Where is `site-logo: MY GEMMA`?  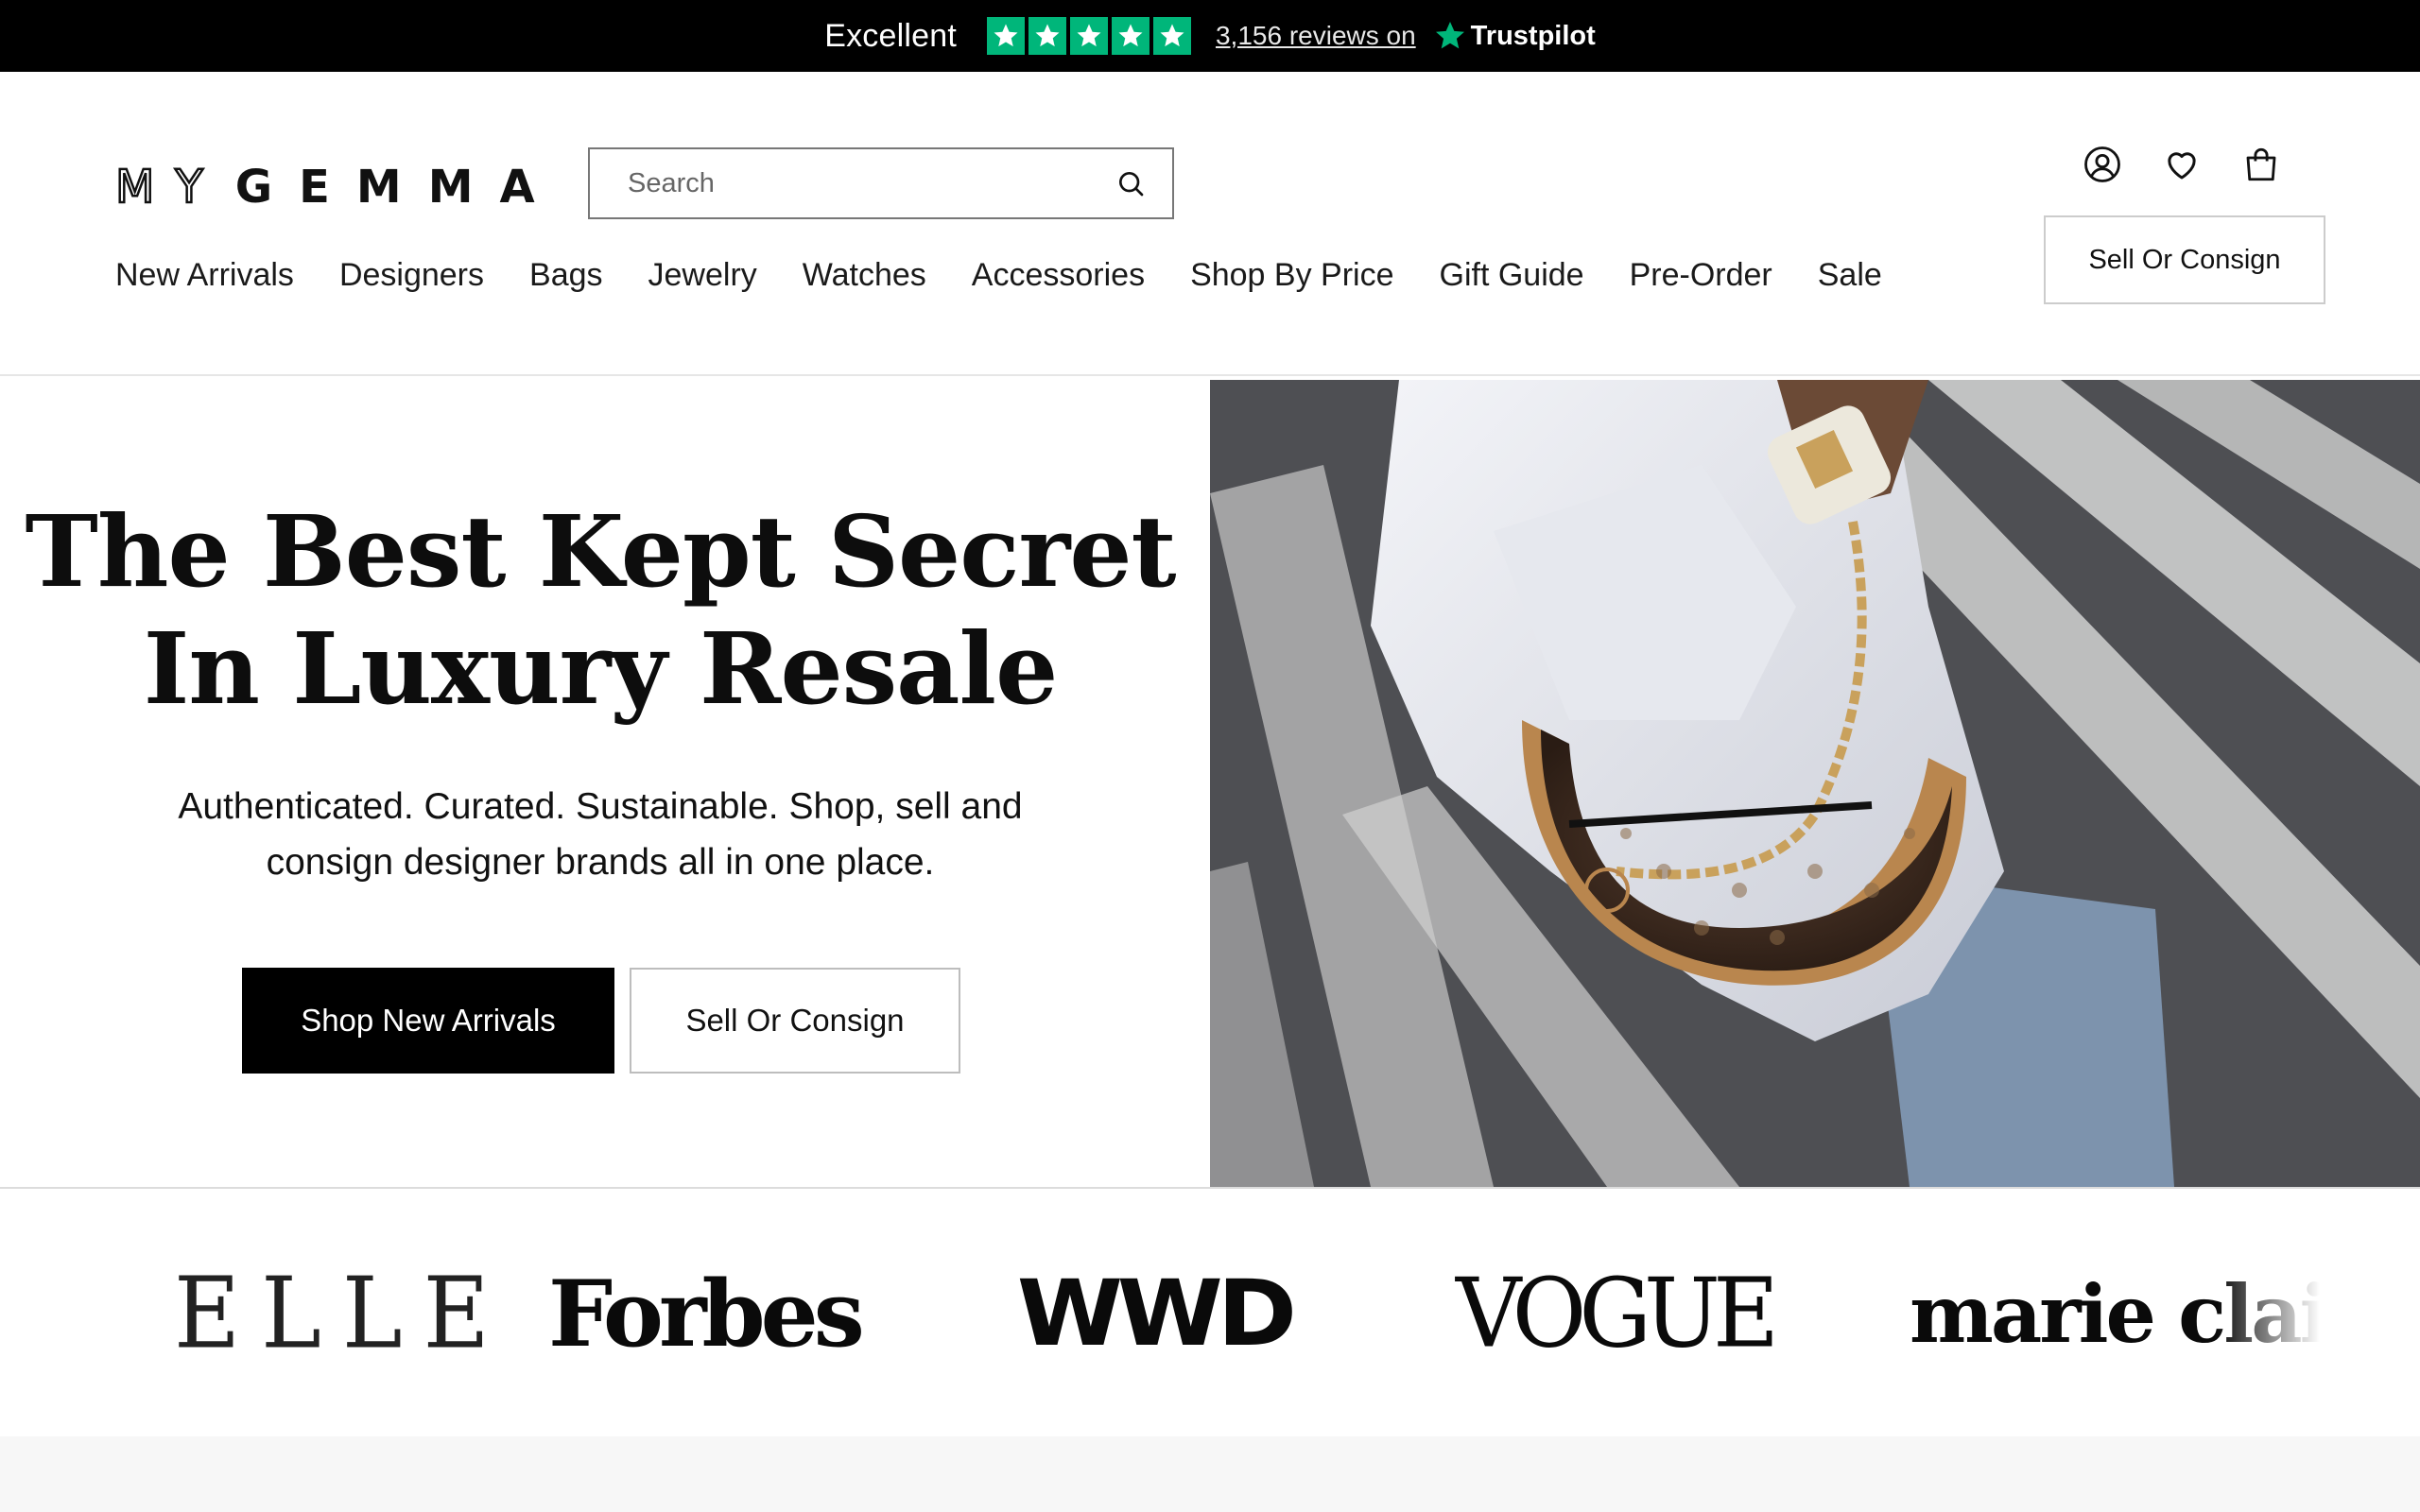
site-logo: MY GEMMA is located at coordinates (338, 187).